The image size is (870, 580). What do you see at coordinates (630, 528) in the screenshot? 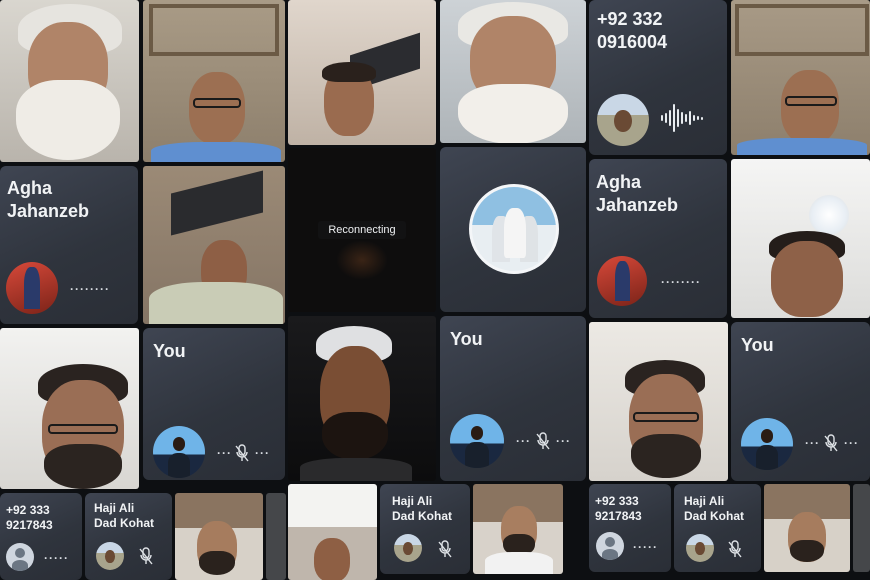
I see `participant-card-phone-2: +92 333 9217843 ·····` at bounding box center [630, 528].